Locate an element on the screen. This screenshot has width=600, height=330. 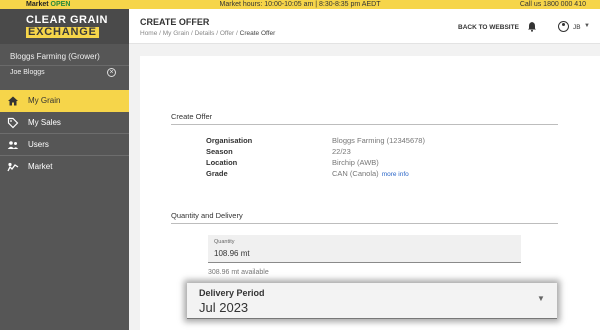
quantity-input: Quantity 108.96 mt is located at coordinates (364, 249).